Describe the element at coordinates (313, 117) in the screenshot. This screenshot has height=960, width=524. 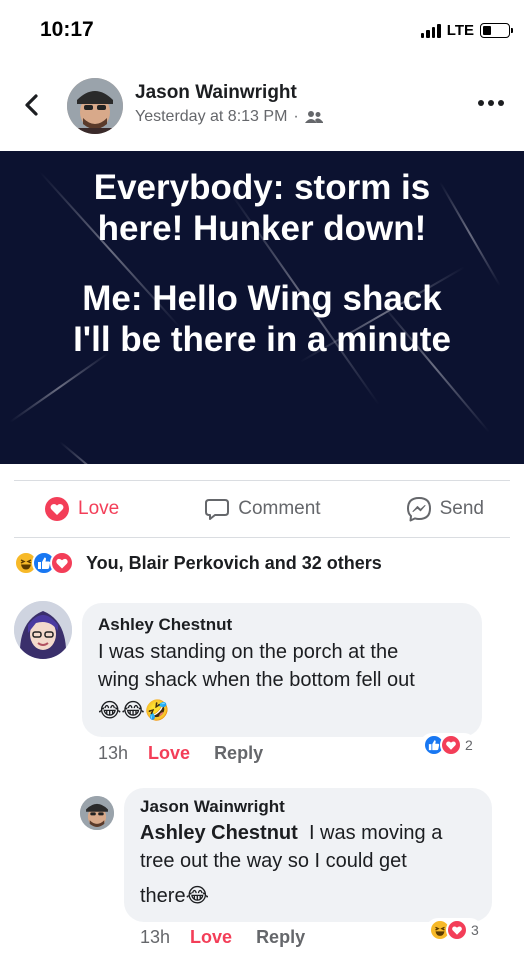
I see `friends-icon` at that location.